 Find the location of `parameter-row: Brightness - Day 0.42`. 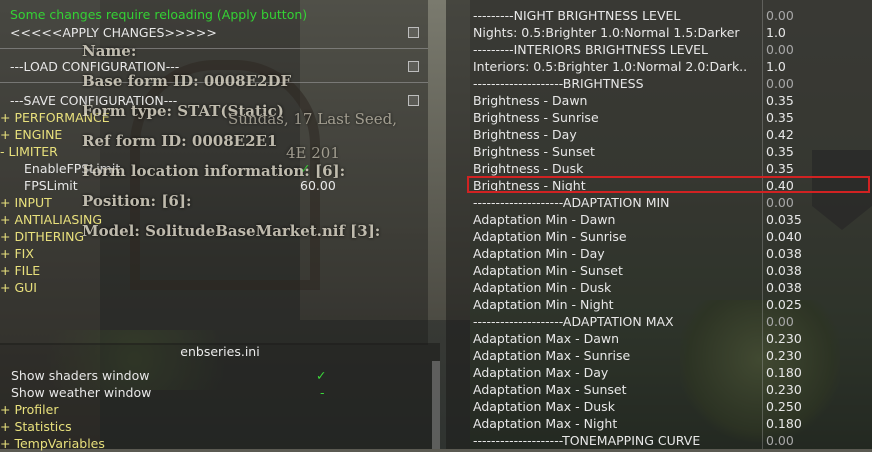

parameter-row: Brightness - Day 0.42 is located at coordinates (659, 134).